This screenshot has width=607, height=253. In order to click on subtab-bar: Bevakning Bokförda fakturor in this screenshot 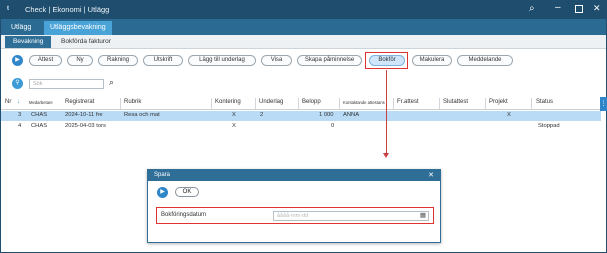, I will do `click(303, 42)`.